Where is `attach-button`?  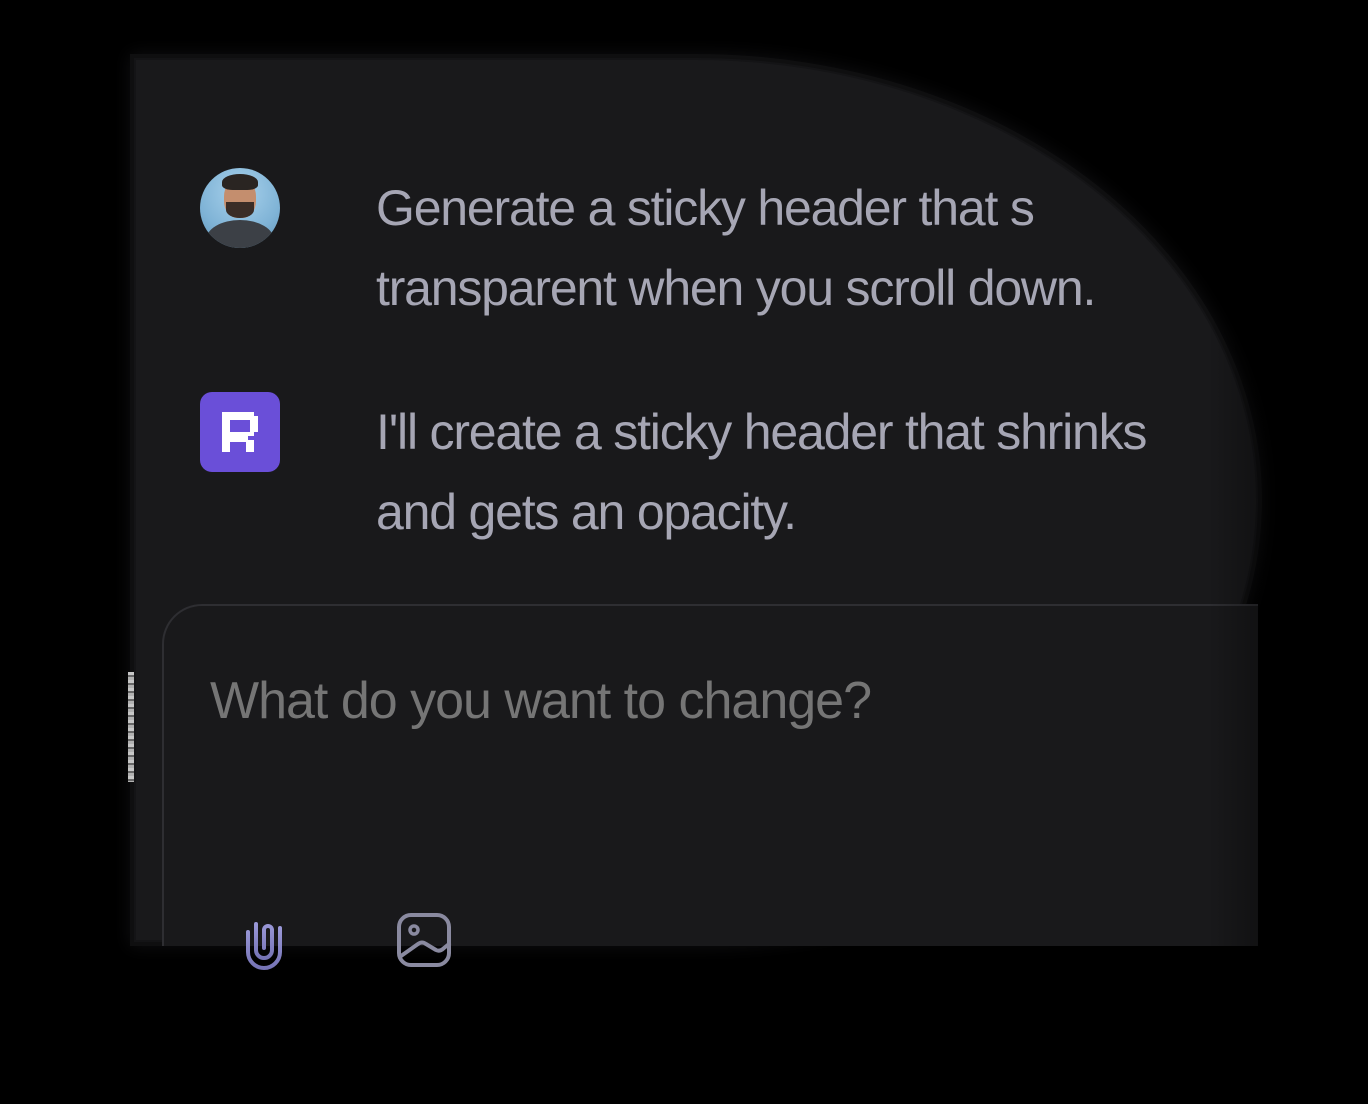 attach-button is located at coordinates (264, 940).